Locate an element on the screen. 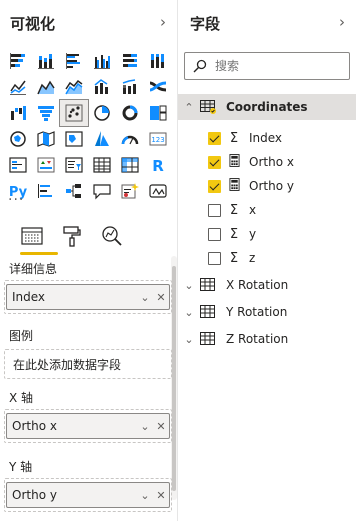  ribbon-chart-icon is located at coordinates (158, 87).